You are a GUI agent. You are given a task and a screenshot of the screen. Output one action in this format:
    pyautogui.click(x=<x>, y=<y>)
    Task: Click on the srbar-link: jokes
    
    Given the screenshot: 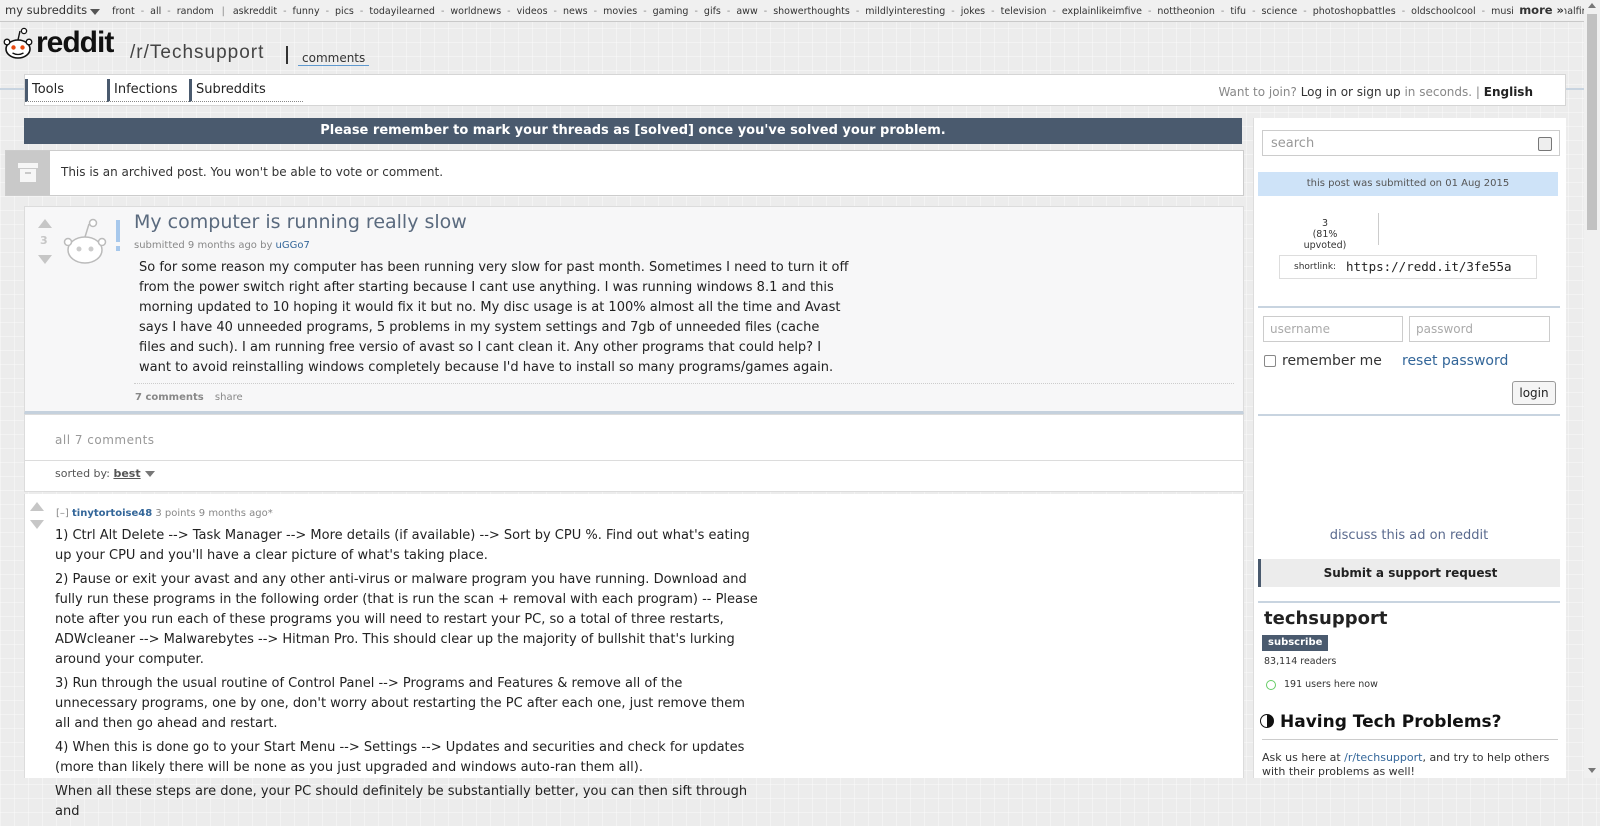 What is the action you would take?
    pyautogui.click(x=973, y=11)
    